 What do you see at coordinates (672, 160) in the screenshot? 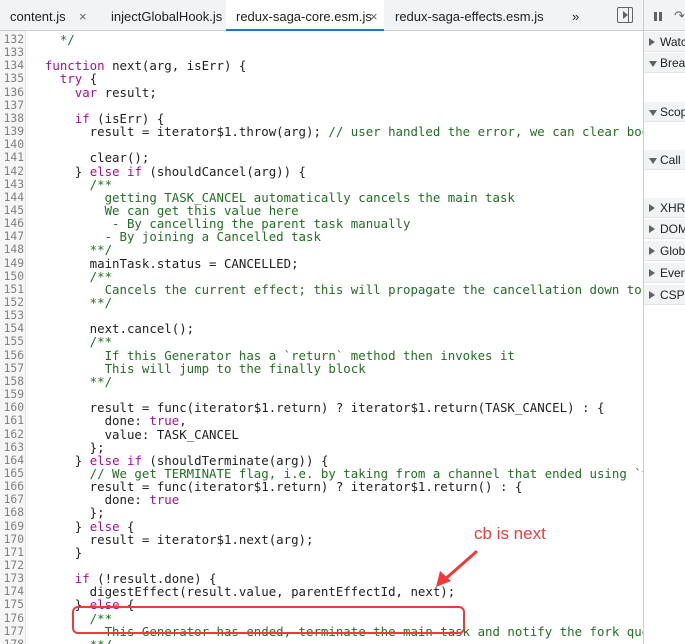
I see `section-label: Call Stack` at bounding box center [672, 160].